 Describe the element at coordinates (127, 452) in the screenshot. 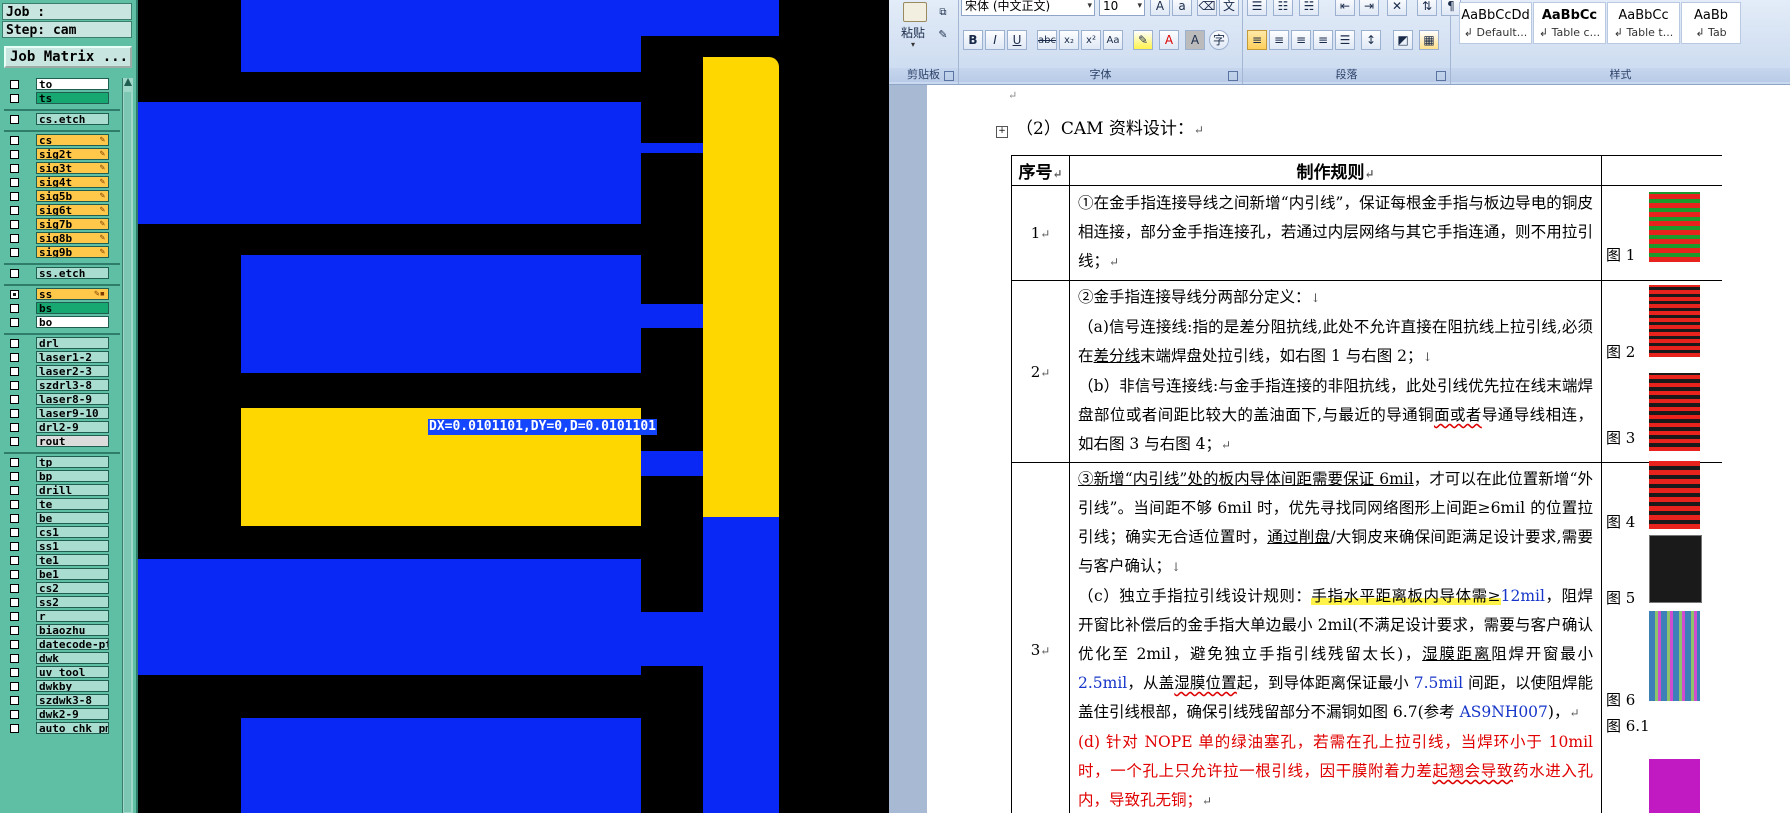

I see `scroll-thumb` at that location.